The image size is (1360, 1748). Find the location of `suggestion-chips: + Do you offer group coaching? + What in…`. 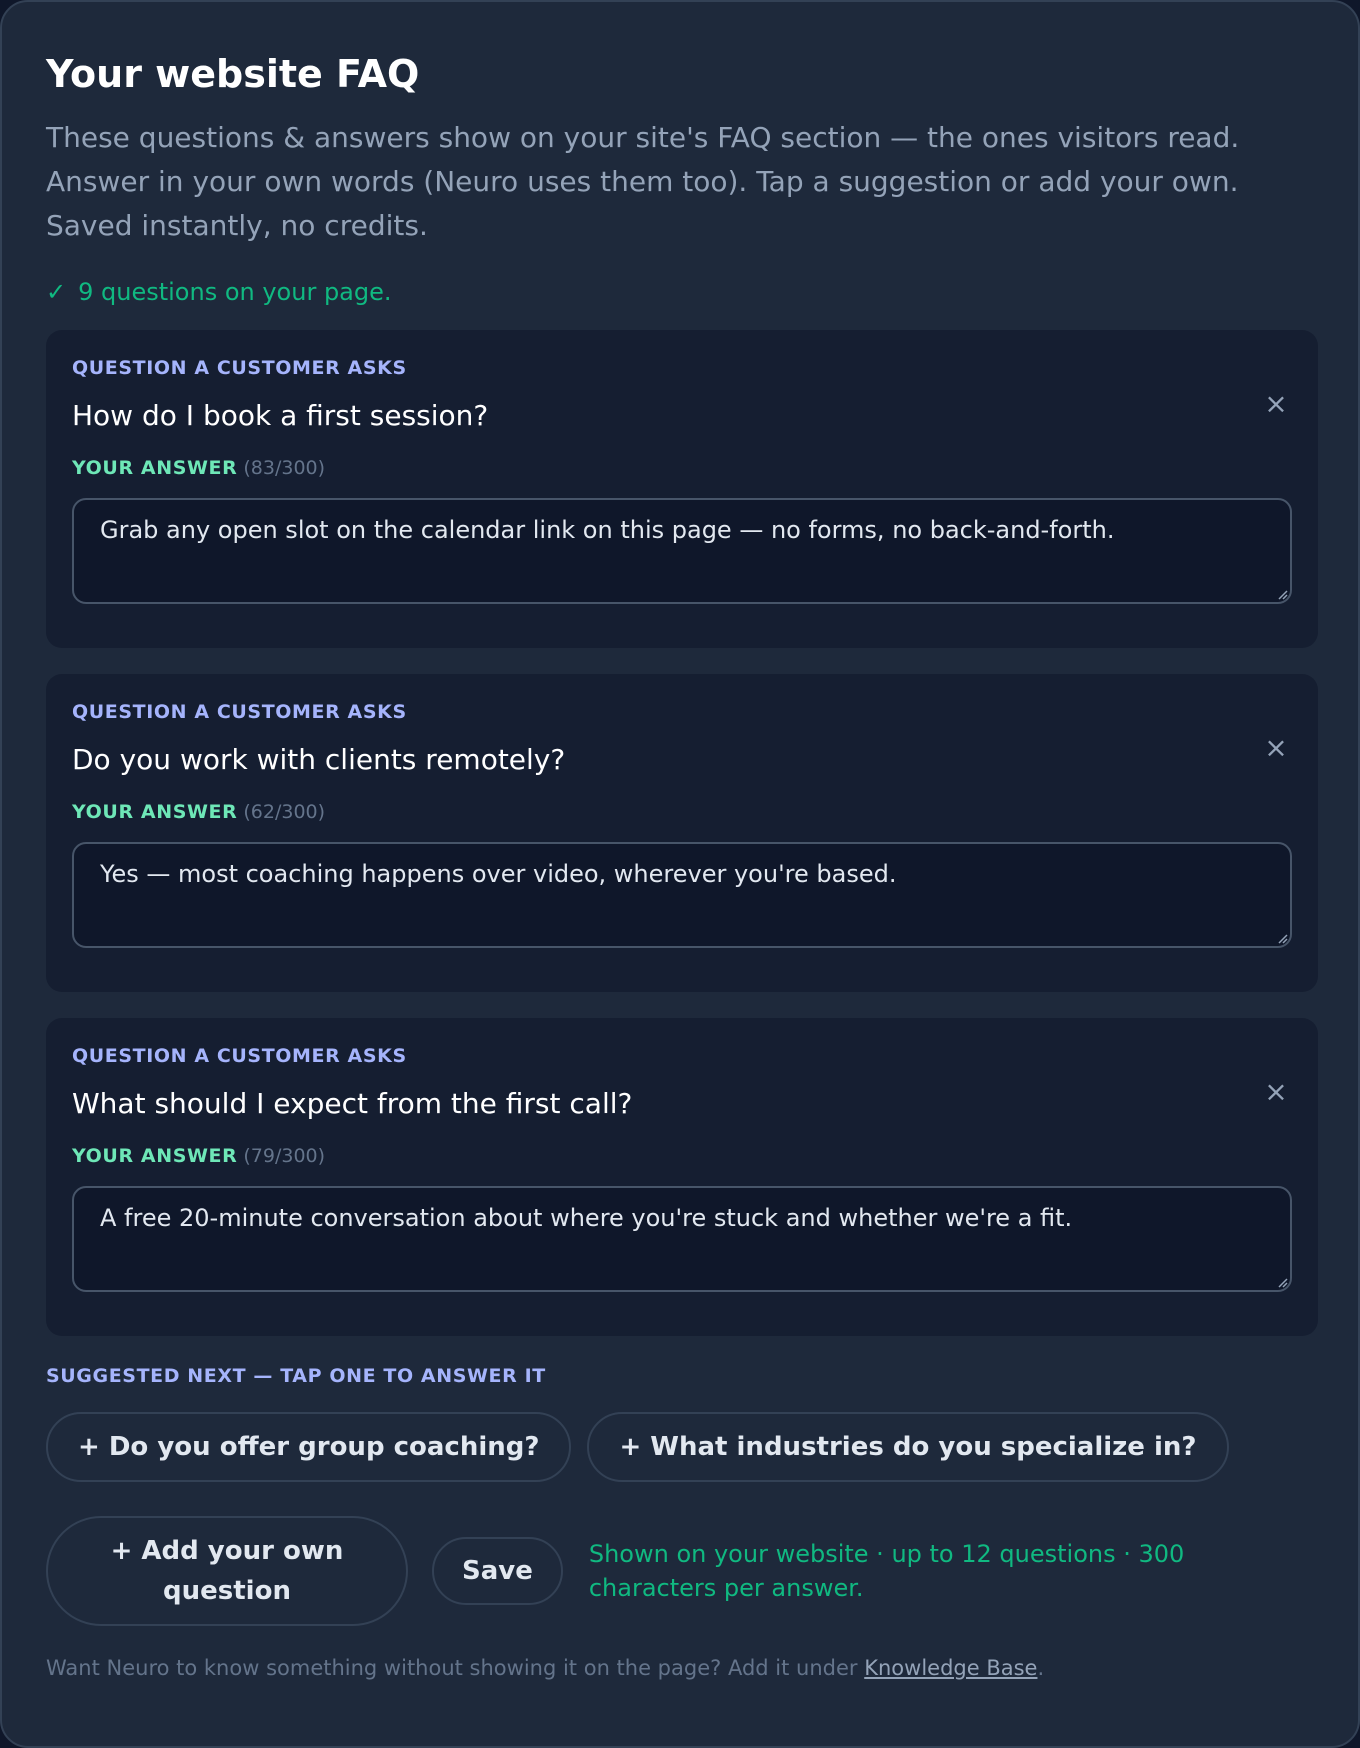

suggestion-chips: + Do you offer group coaching? + What in… is located at coordinates (680, 1447).